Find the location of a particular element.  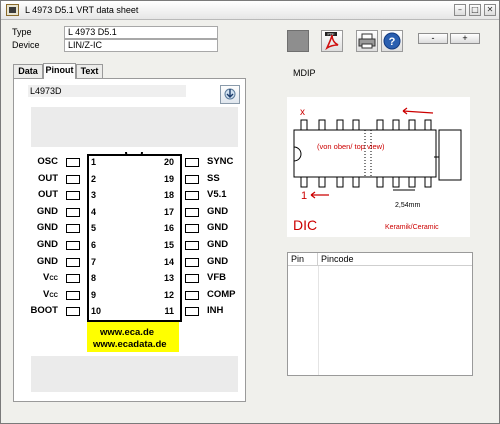

pdf-button: PDF is located at coordinates (332, 41).